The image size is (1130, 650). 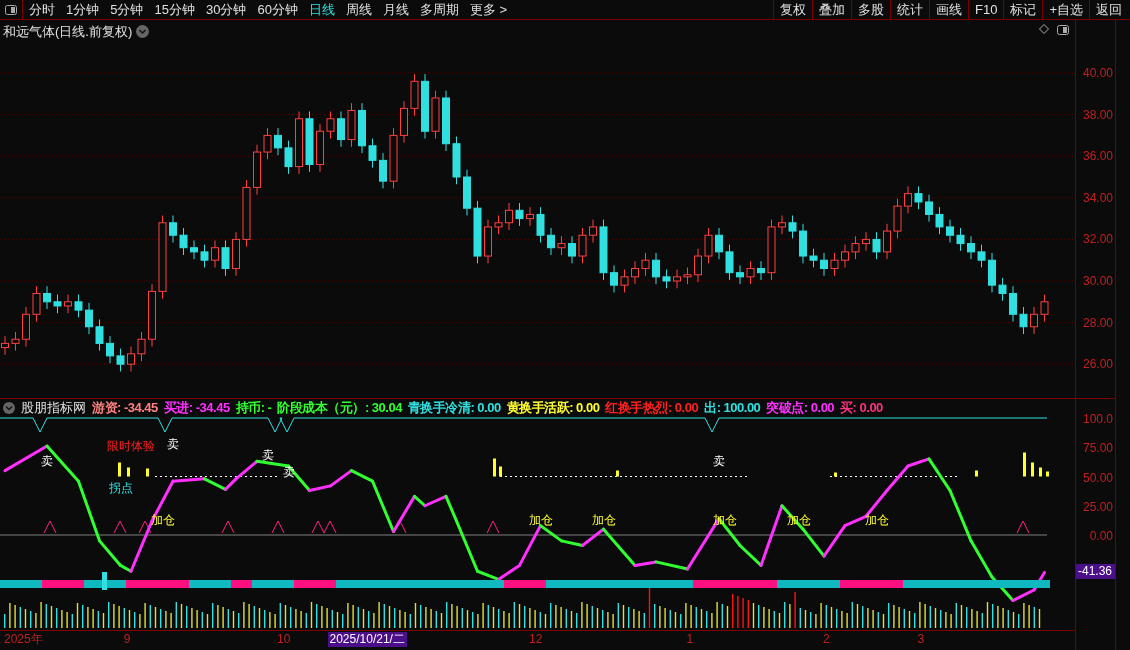 What do you see at coordinates (1097, 322) in the screenshot?
I see `price-axis-label: 28.00` at bounding box center [1097, 322].